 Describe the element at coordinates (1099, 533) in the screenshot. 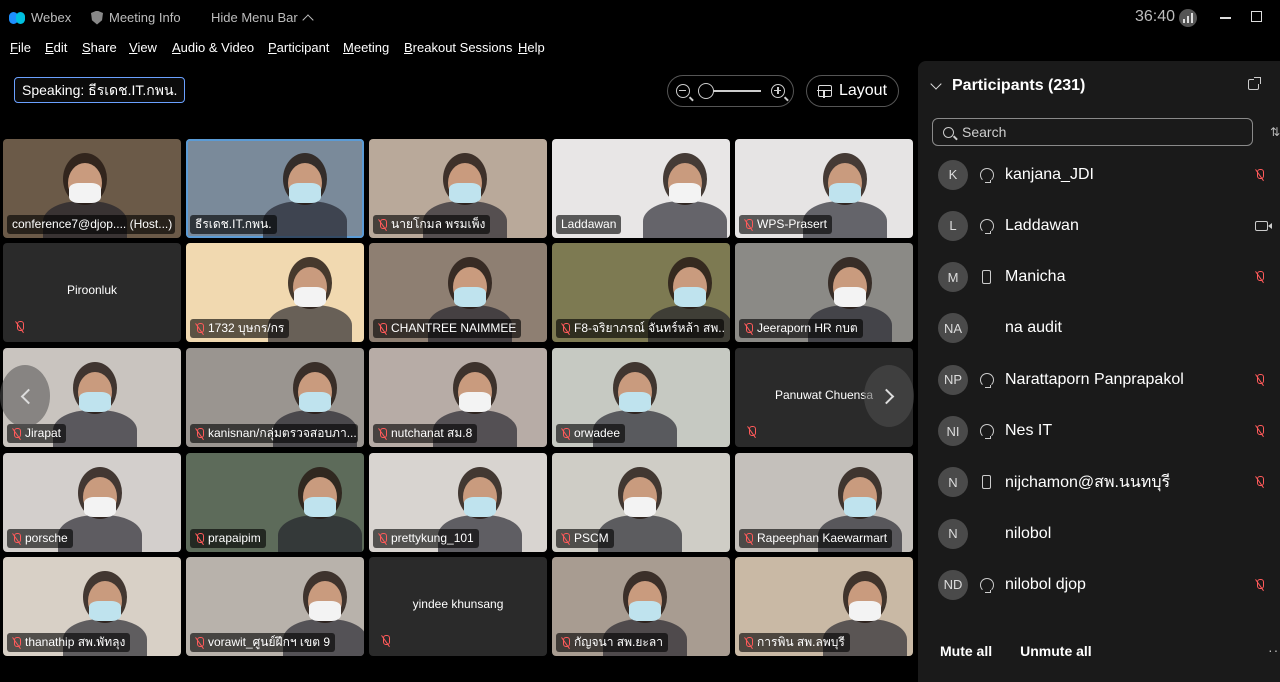

I see `participant-row: Nnilobol` at that location.